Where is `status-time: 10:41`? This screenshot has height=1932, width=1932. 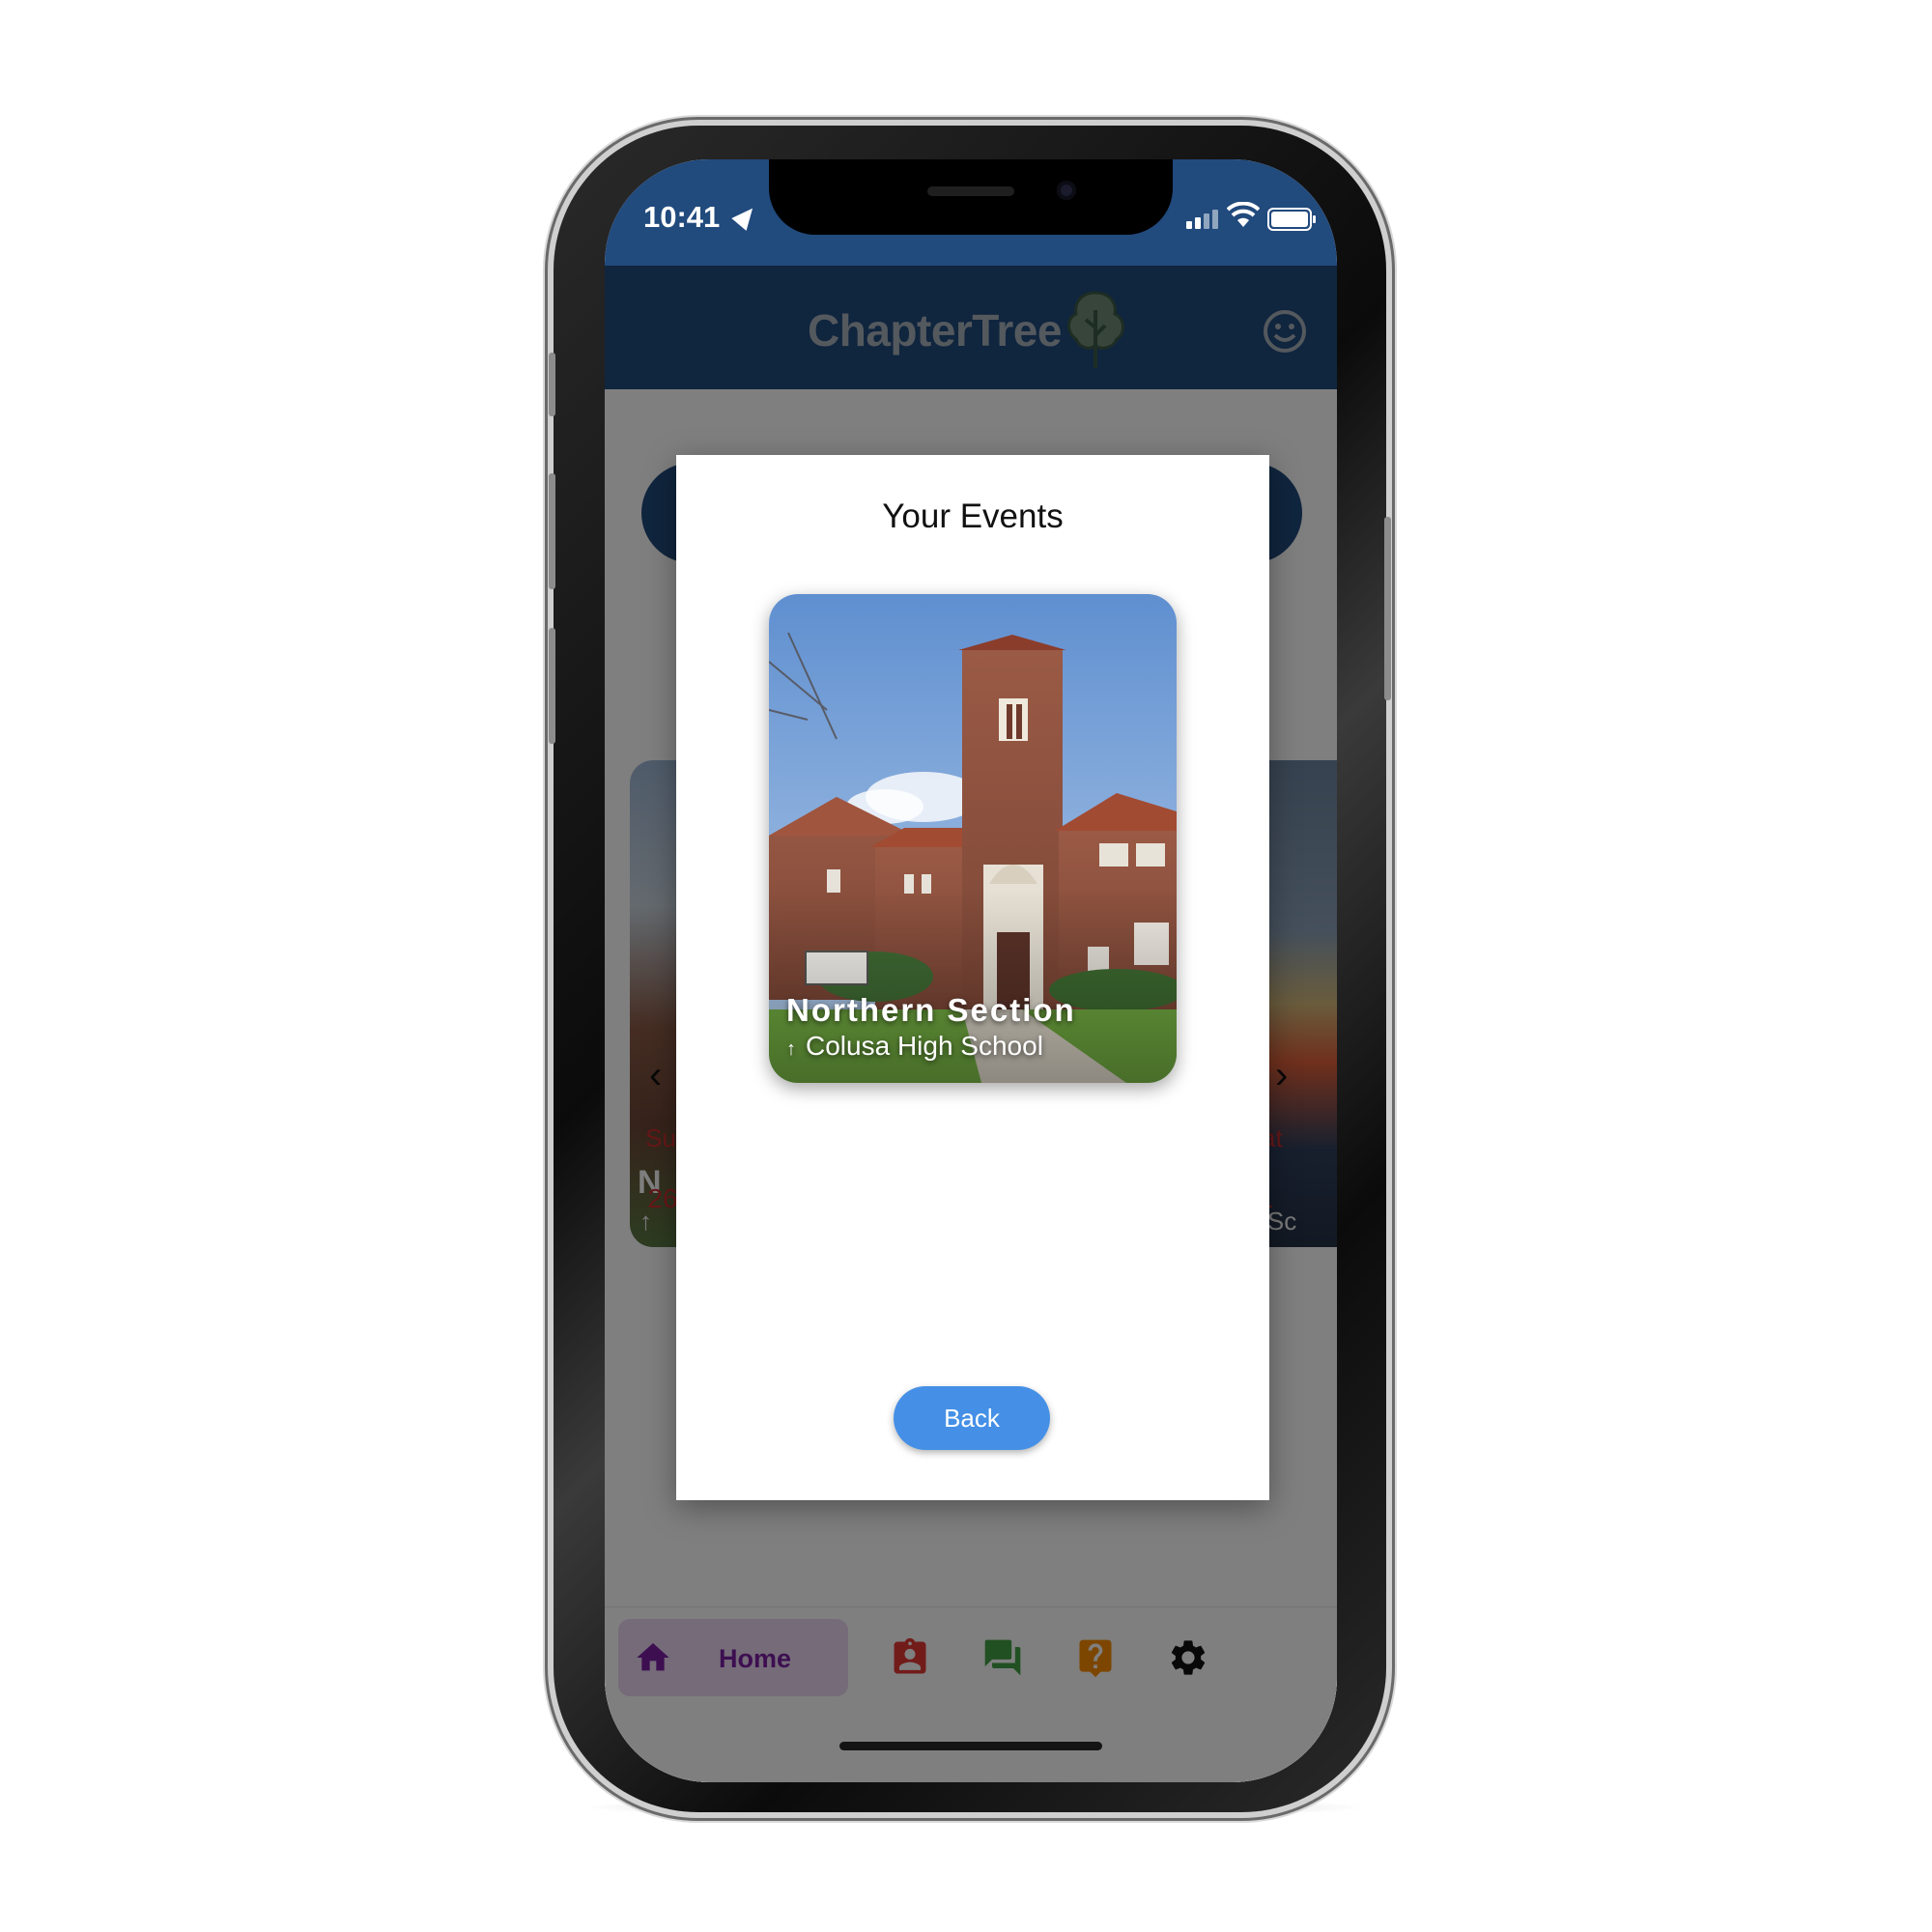 status-time: 10:41 is located at coordinates (682, 217).